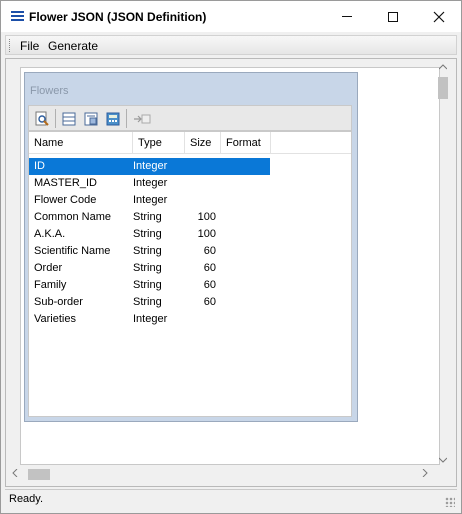  Describe the element at coordinates (246, 143) in the screenshot. I see `column-header-format: Format` at that location.